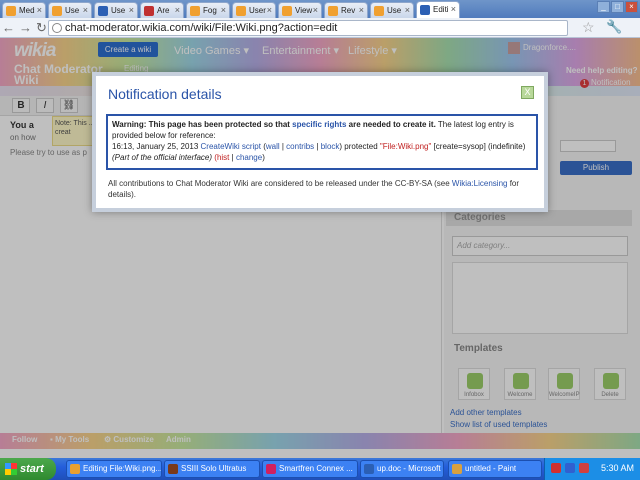  I want to click on page-info-icon, so click(57, 28).